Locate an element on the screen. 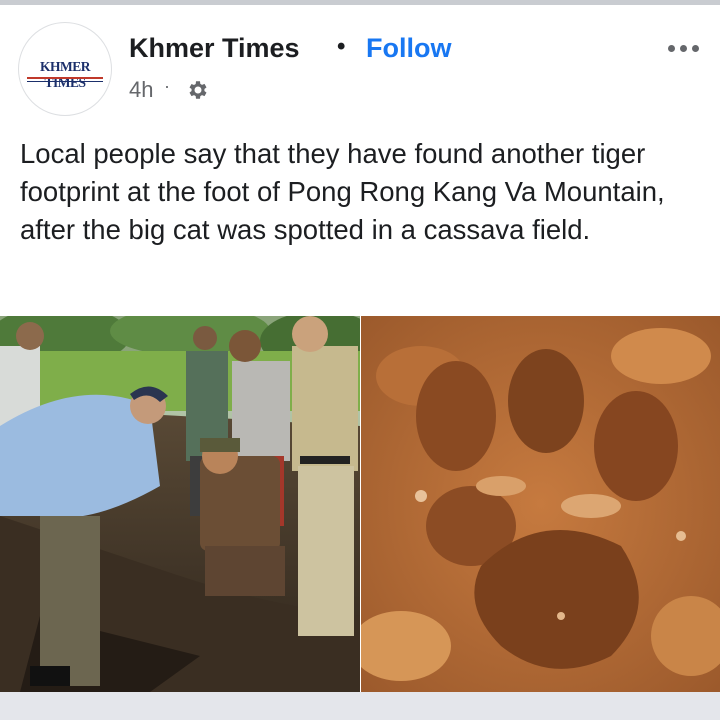 The image size is (720, 720). page-avatar: KHMER TIMES is located at coordinates (65, 69).